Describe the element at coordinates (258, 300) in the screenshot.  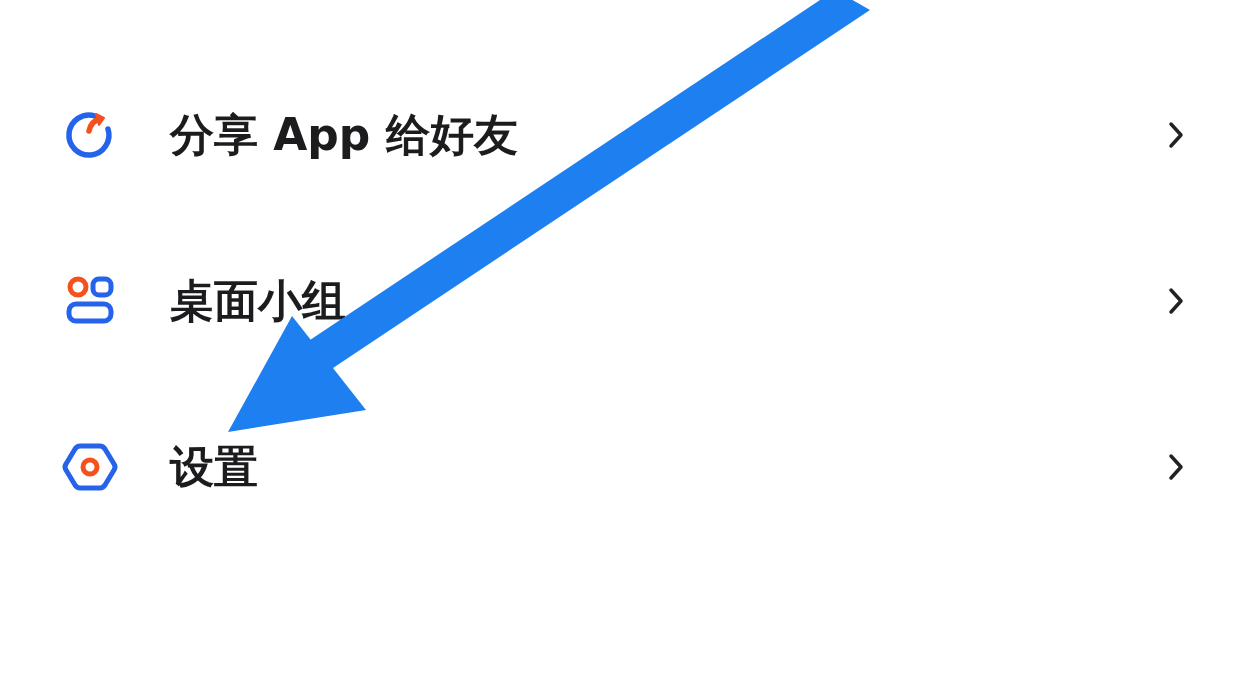
I see `menu-label: 桌面小组` at that location.